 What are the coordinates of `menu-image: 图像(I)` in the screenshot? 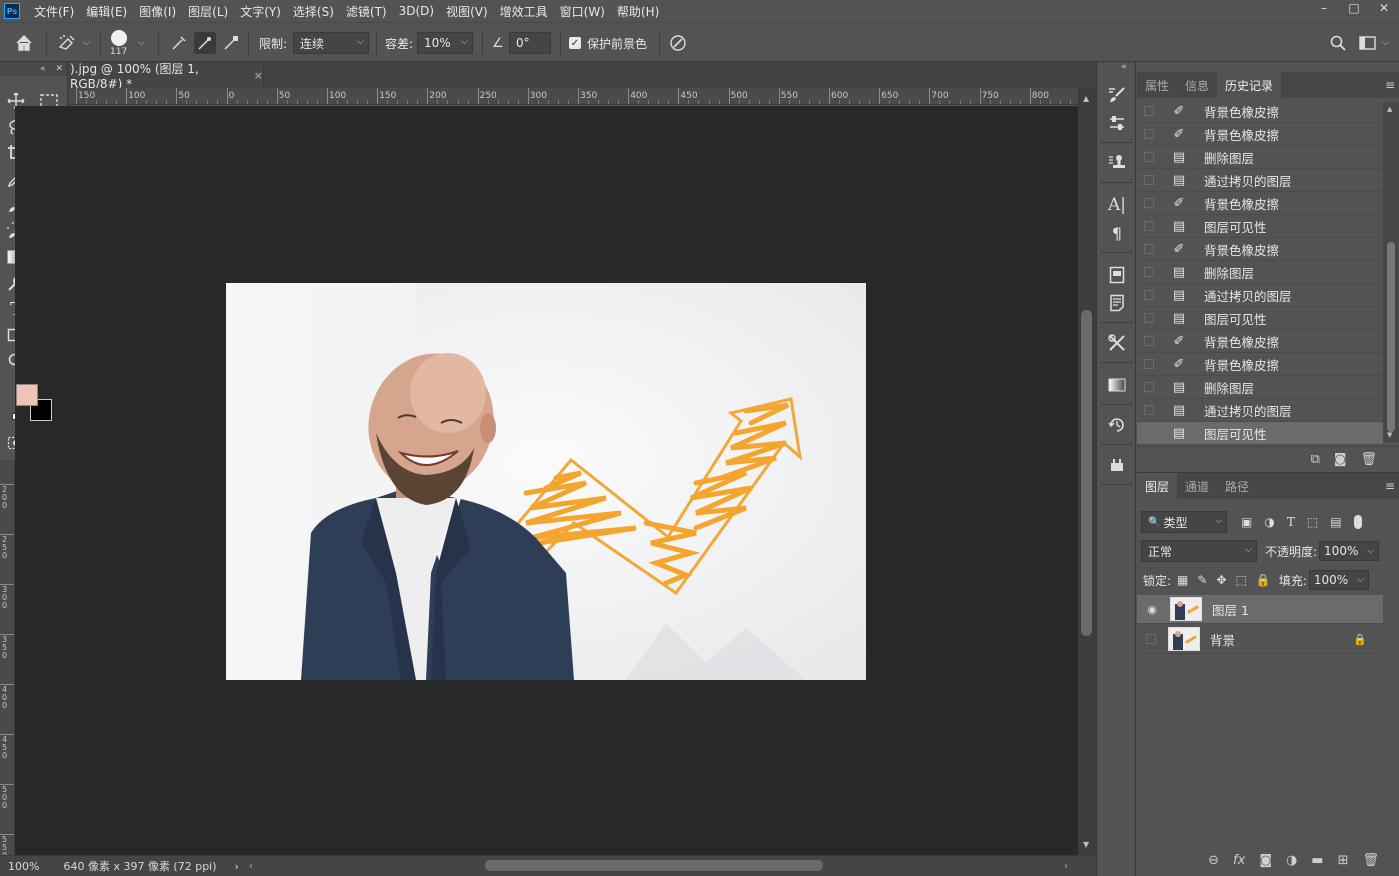 It's located at (157, 11).